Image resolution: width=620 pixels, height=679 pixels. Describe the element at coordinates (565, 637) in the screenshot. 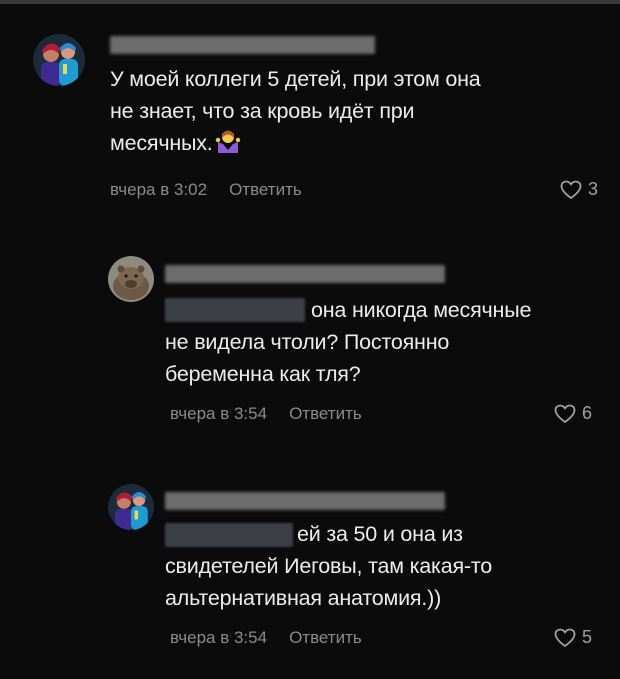

I see `heart-icon` at that location.